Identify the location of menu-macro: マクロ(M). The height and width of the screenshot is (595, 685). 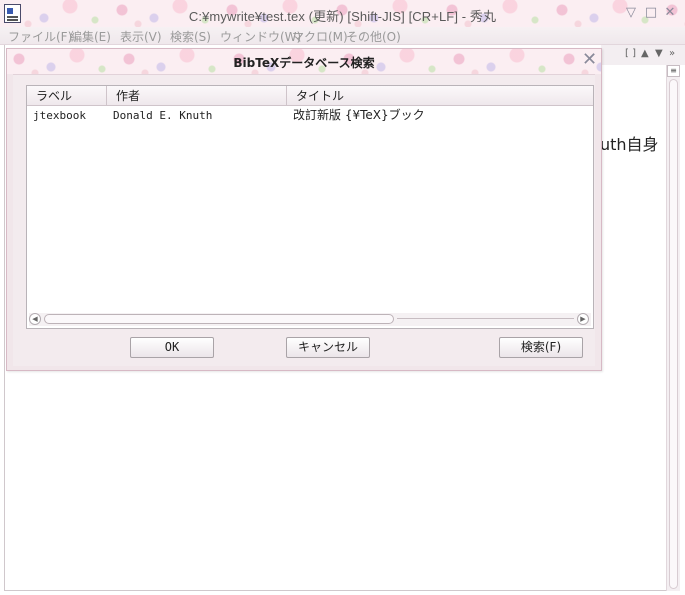
(320, 36).